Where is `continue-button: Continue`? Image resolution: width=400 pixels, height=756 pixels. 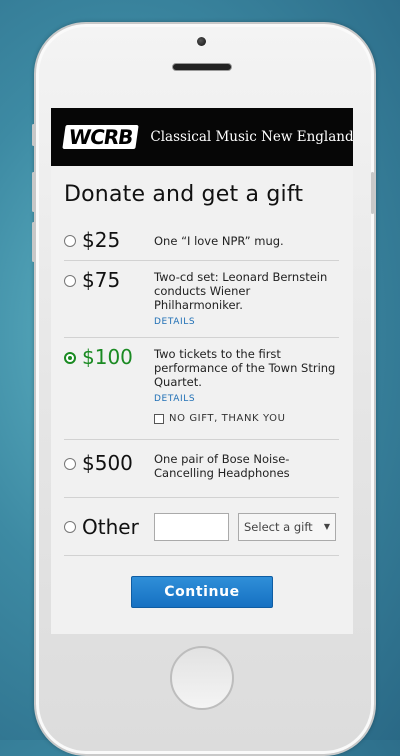
continue-button: Continue is located at coordinates (202, 592).